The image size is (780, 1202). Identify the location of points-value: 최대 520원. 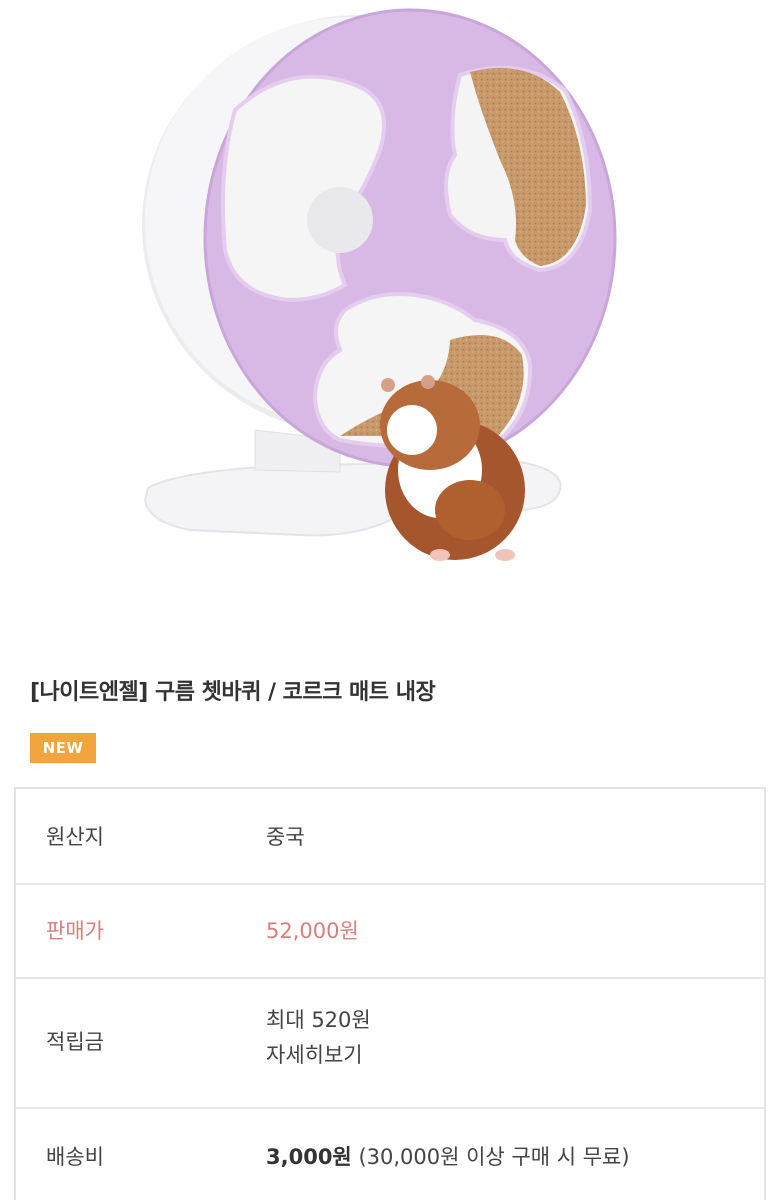
(318, 1020).